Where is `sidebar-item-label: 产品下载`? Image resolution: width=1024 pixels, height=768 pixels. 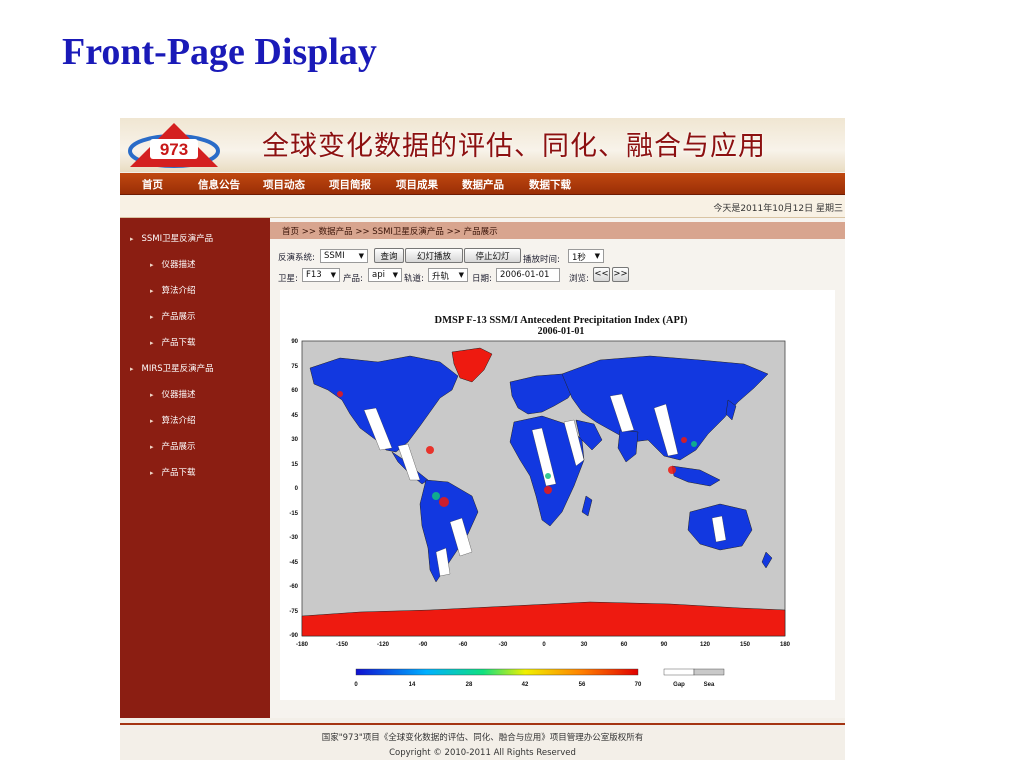
sidebar-item-label: 产品下载 is located at coordinates (178, 473).